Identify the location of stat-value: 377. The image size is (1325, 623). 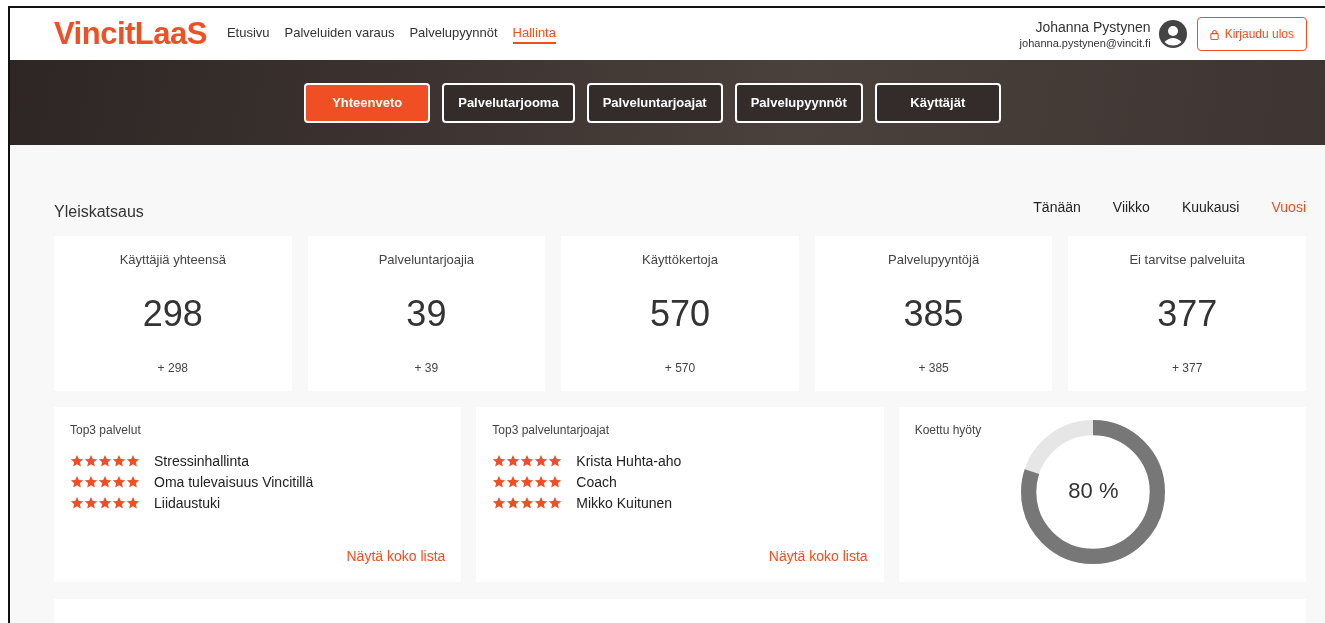
(1187, 314).